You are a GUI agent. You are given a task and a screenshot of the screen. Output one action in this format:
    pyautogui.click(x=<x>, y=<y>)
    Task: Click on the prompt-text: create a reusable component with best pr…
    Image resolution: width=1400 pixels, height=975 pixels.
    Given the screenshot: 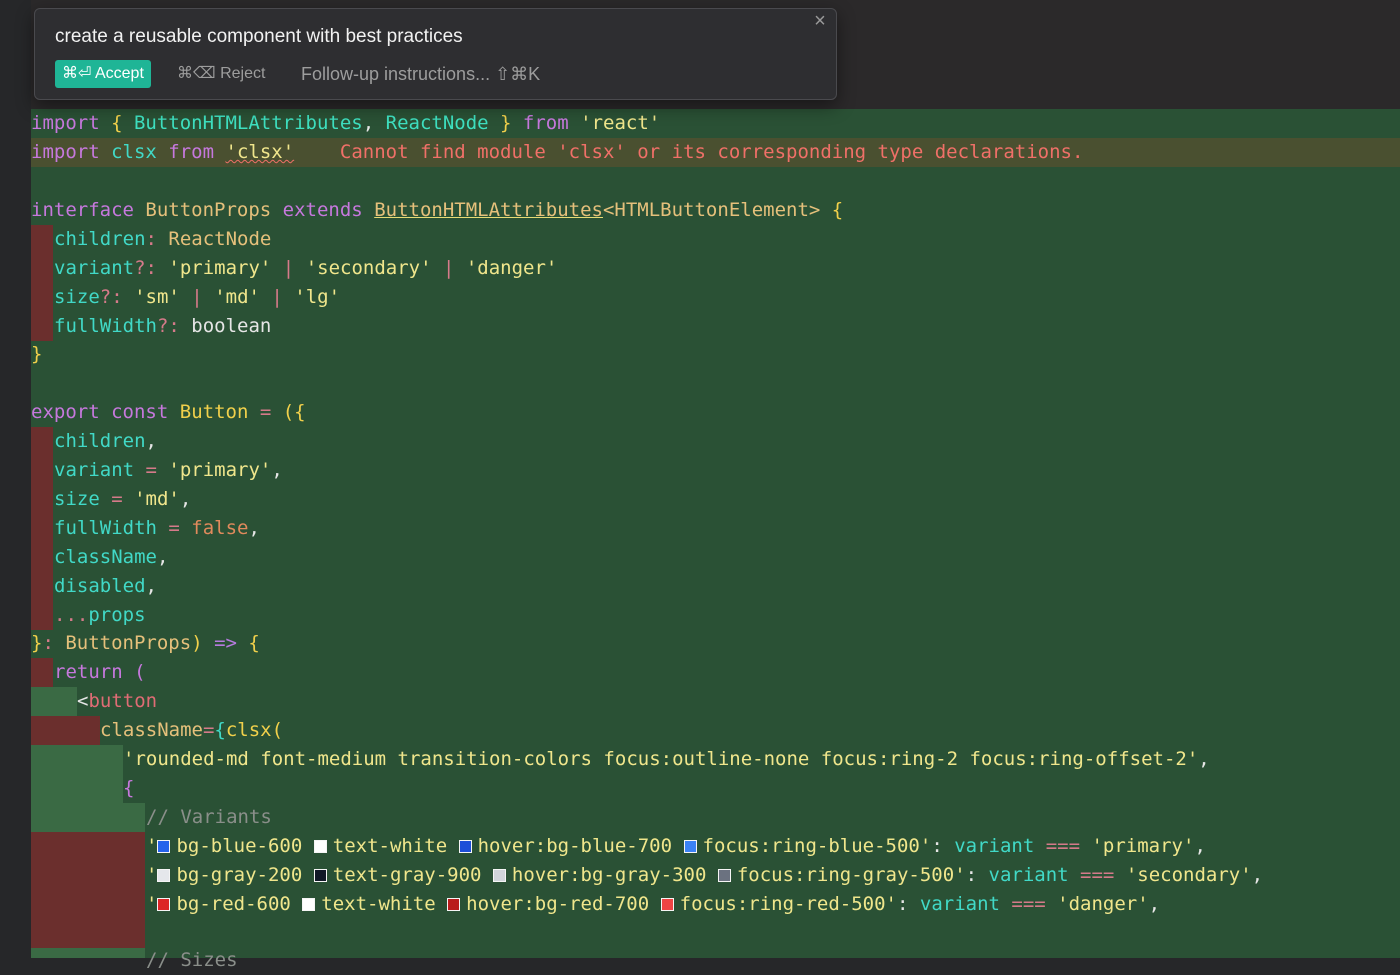 What is the action you would take?
    pyautogui.click(x=259, y=36)
    